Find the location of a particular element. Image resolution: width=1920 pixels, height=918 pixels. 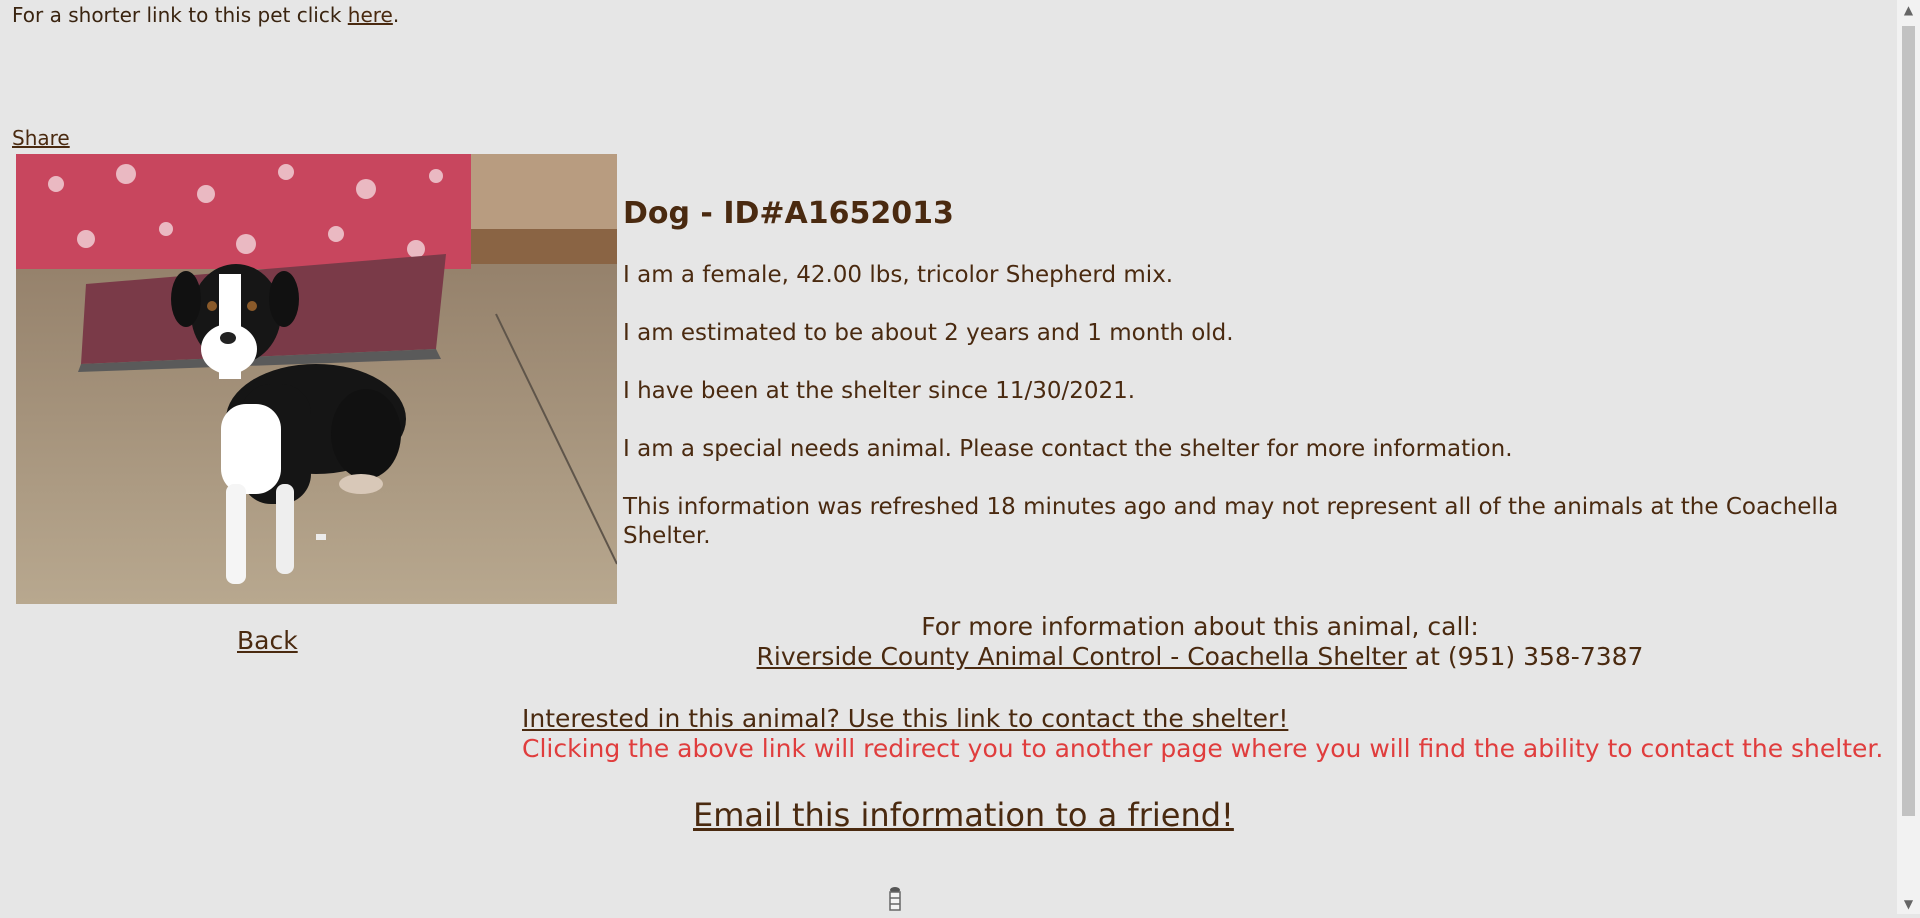

loading-icon is located at coordinates (895, 899).